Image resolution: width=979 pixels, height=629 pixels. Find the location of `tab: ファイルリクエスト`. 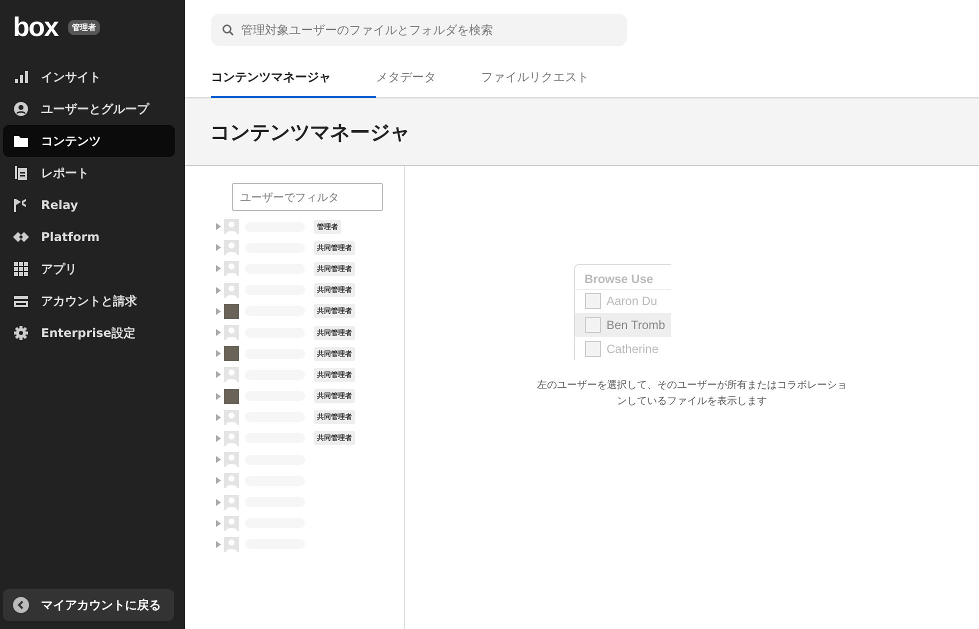

tab: ファイルリクエスト is located at coordinates (535, 78).